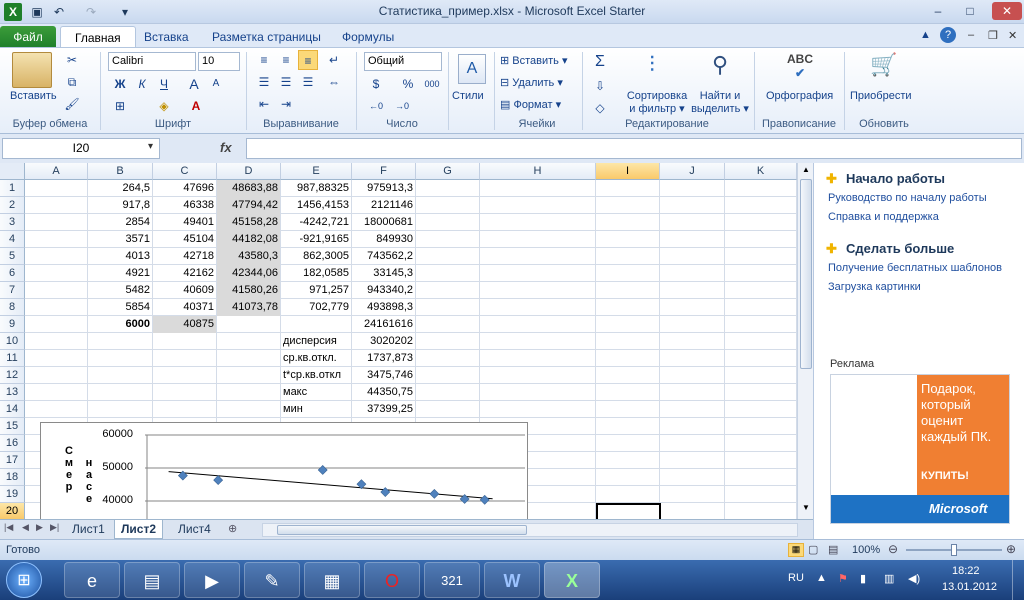  Describe the element at coordinates (316, 392) in the screenshot. I see `cell-e13: макс` at that location.